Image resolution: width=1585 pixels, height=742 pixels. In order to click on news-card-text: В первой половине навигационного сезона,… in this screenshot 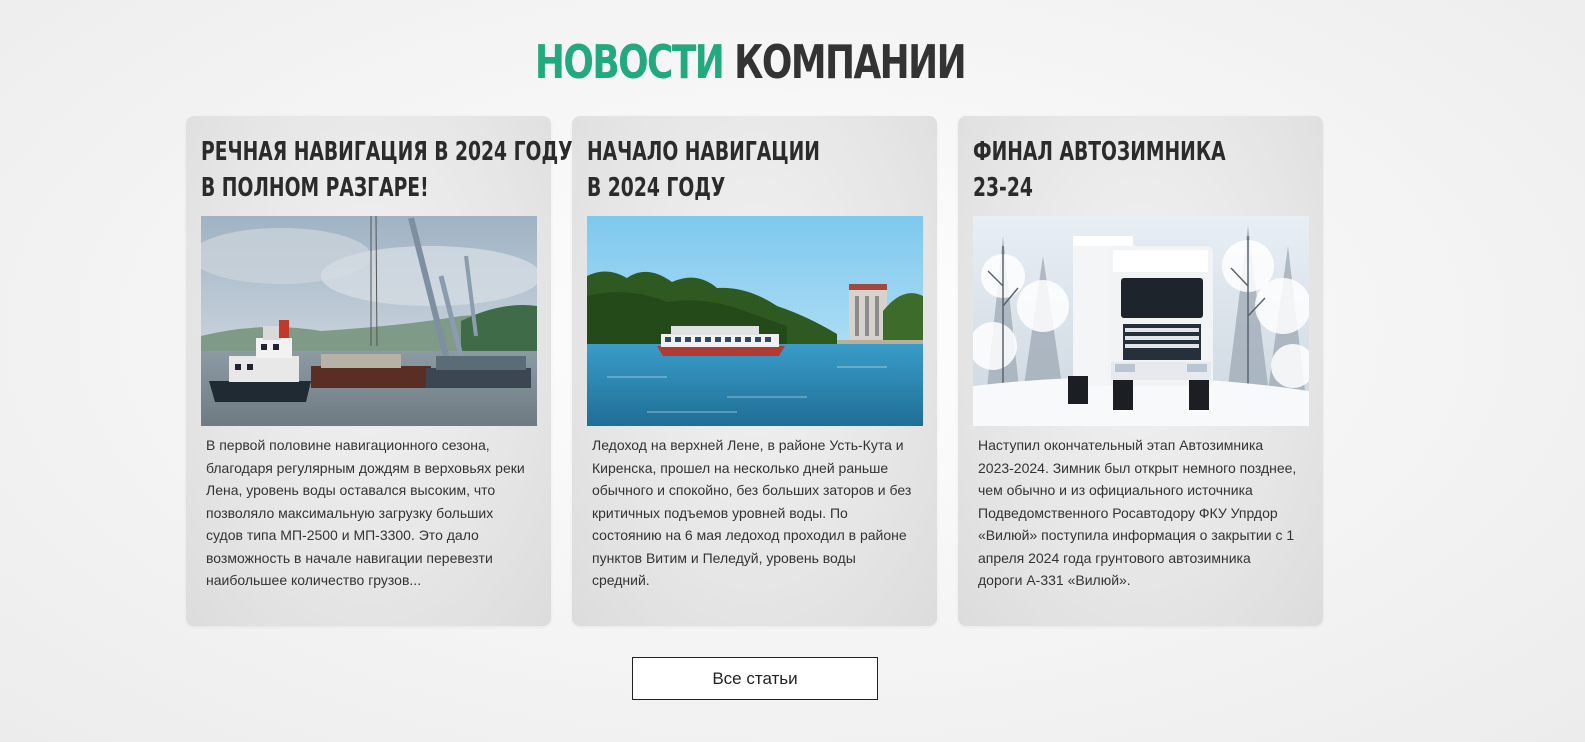, I will do `click(365, 512)`.